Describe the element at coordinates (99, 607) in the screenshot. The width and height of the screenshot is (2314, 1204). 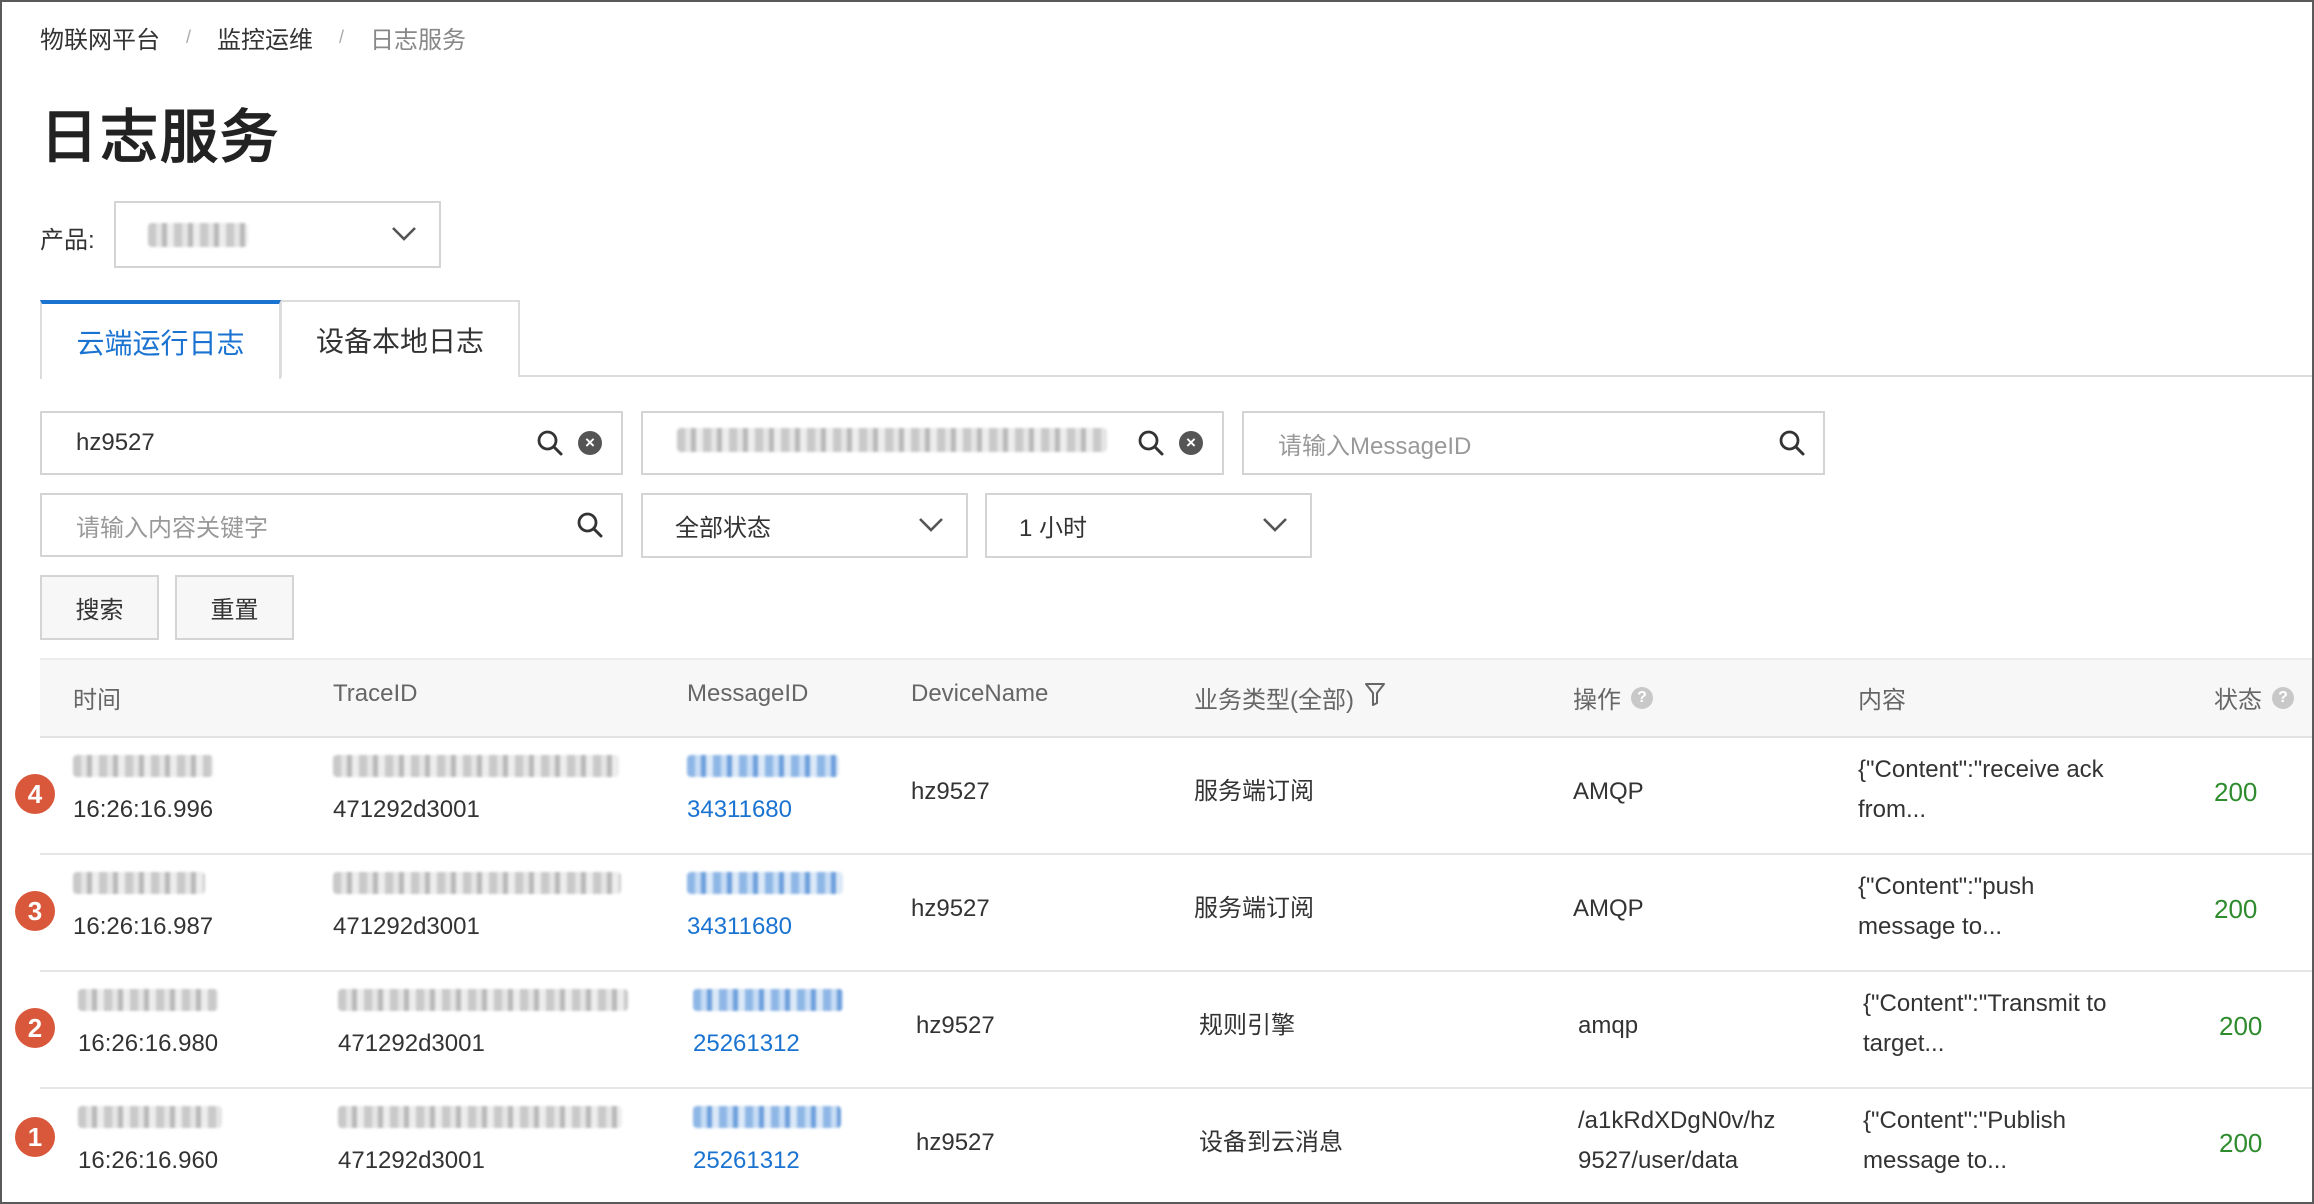
I see `search-button: 搜索` at that location.